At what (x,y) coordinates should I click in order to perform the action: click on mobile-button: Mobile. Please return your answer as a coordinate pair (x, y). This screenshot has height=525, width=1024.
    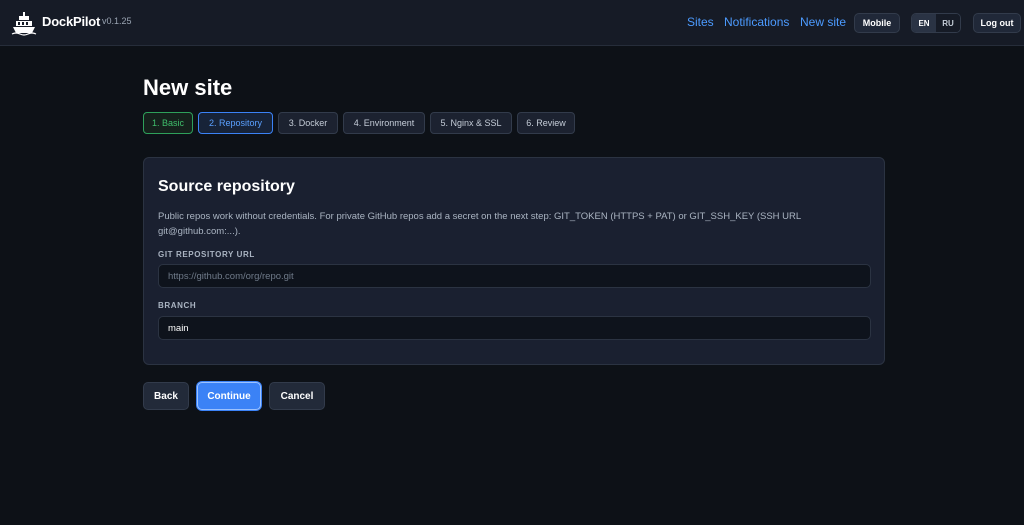
    Looking at the image, I should click on (877, 23).